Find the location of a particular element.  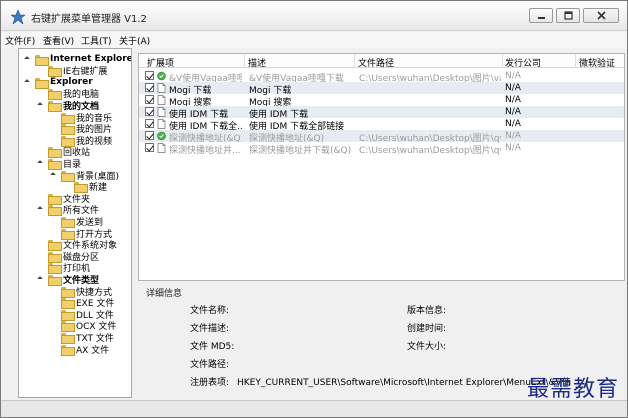

registry-label: 注册表项: is located at coordinates (210, 383).